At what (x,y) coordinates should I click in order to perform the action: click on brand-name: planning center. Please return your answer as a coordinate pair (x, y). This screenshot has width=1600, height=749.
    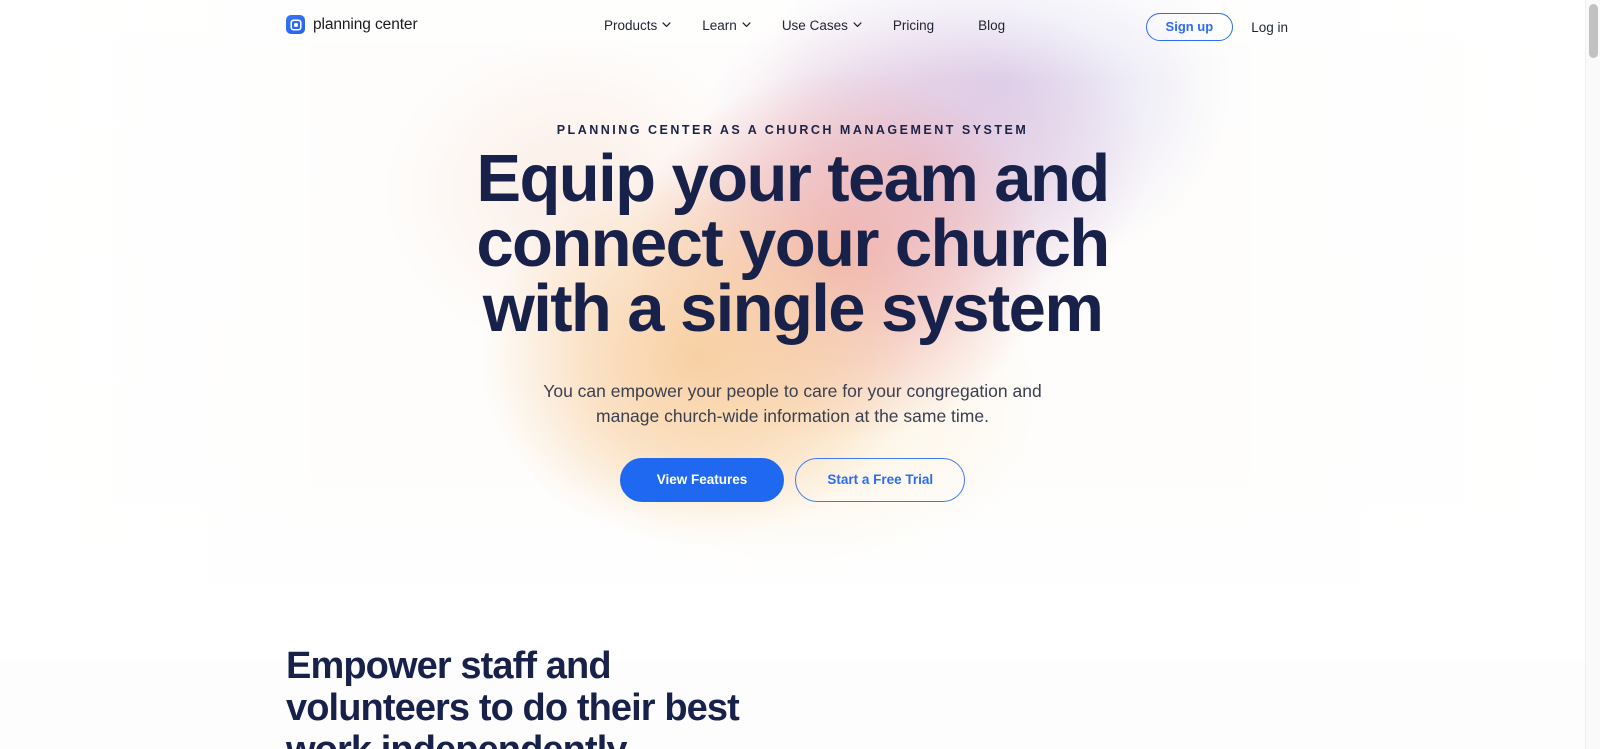
    Looking at the image, I should click on (365, 25).